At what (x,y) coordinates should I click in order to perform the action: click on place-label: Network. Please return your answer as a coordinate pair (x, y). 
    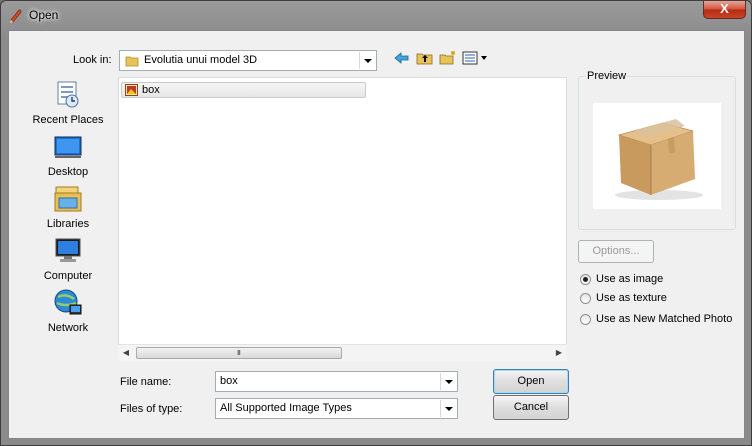
    Looking at the image, I should click on (68, 328).